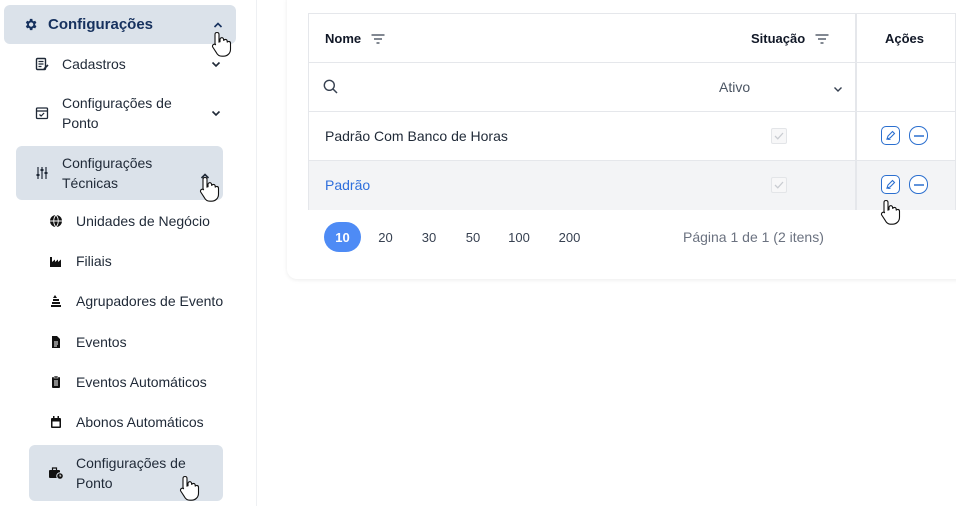  What do you see at coordinates (632, 185) in the screenshot?
I see `table-row: Padrão` at bounding box center [632, 185].